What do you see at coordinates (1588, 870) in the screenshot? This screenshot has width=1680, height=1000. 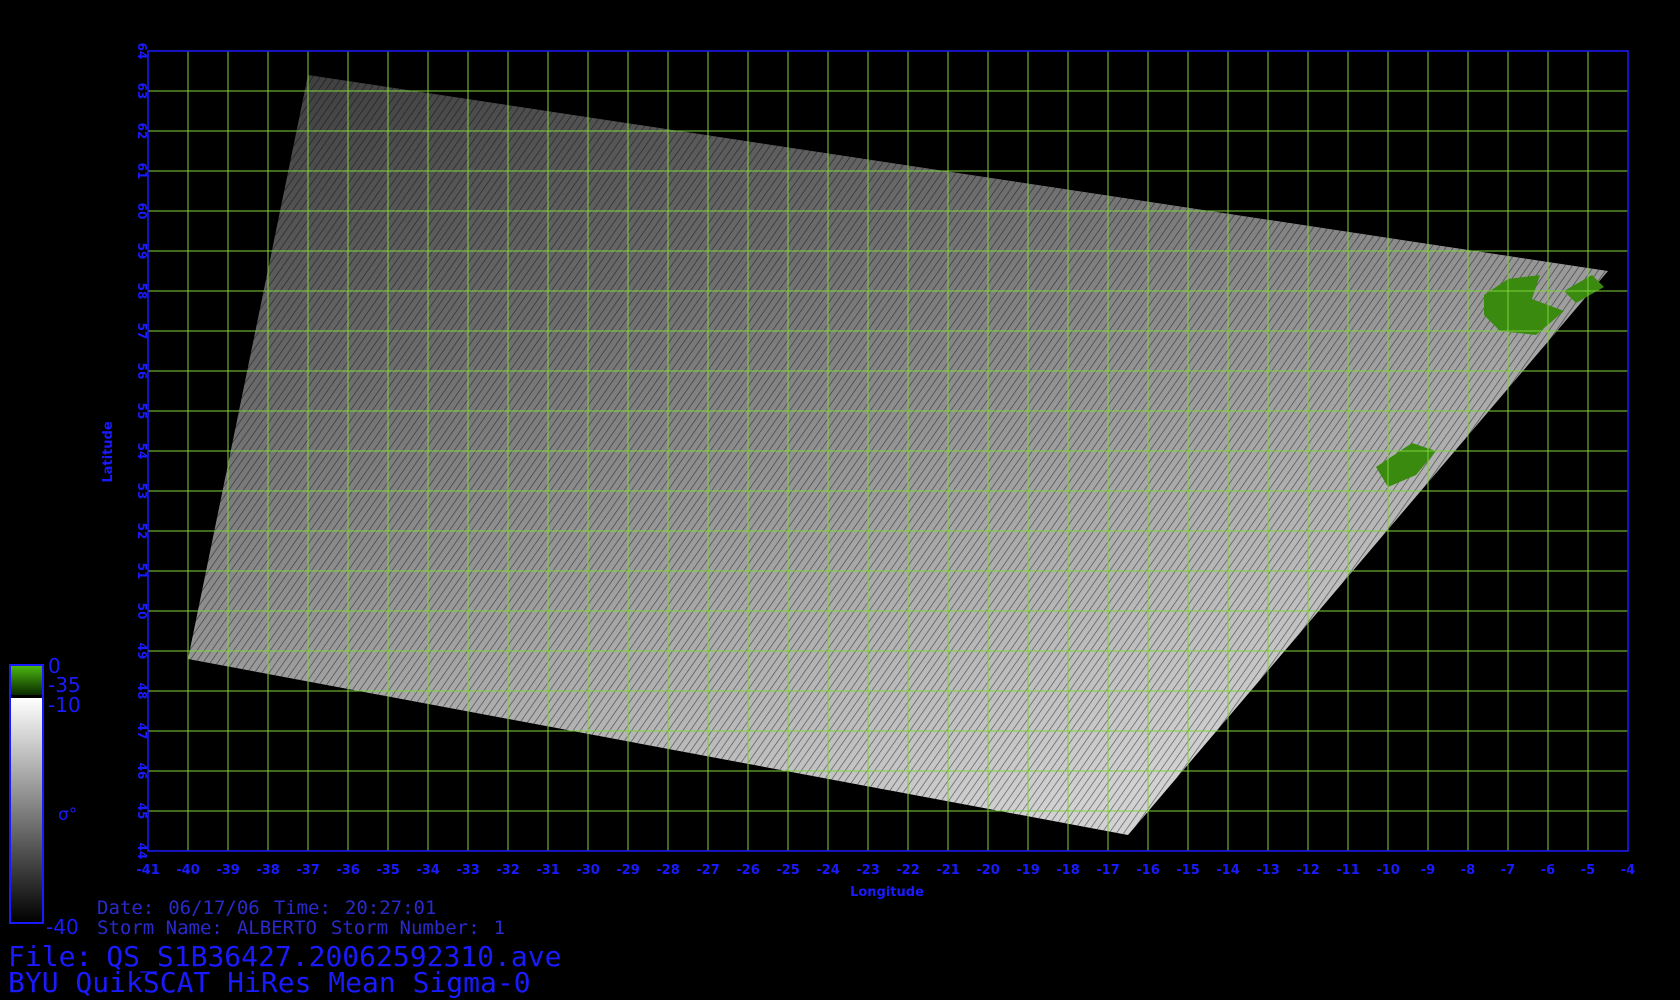 I see `longitude-tick-label: -5` at bounding box center [1588, 870].